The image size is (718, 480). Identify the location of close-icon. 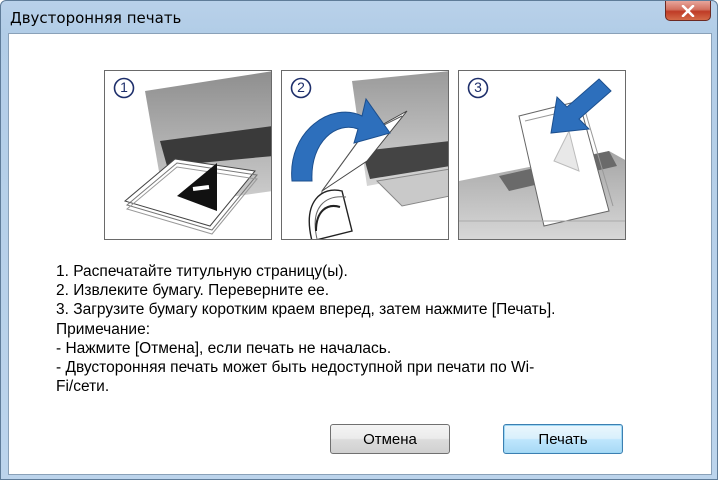
(688, 10).